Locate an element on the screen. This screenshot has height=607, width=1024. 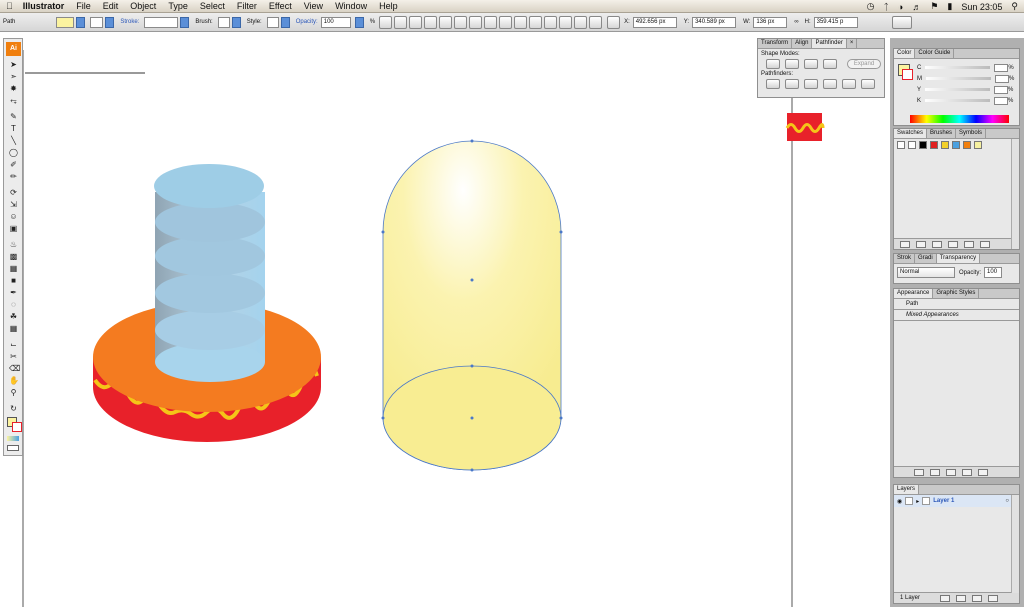
tab-transparency: Transparency is located at coordinates (958, 258).